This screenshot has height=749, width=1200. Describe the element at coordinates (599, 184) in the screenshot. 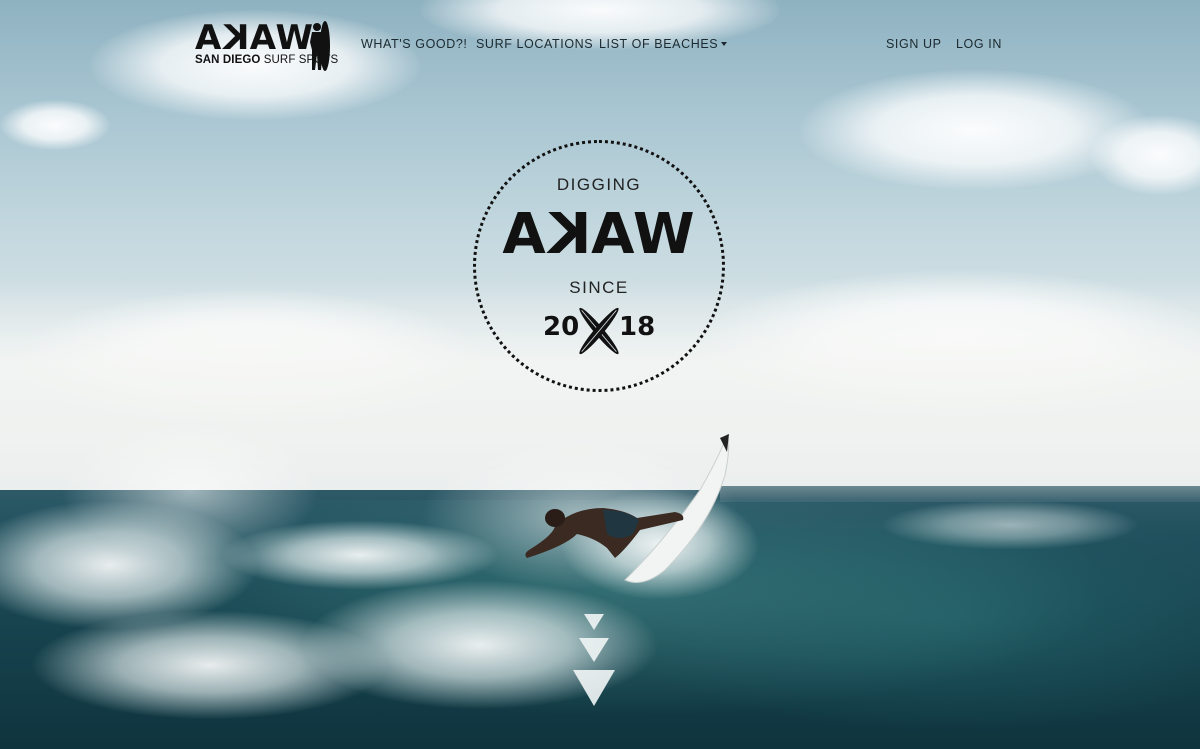

I see `badge-top-text: DIGGING` at that location.